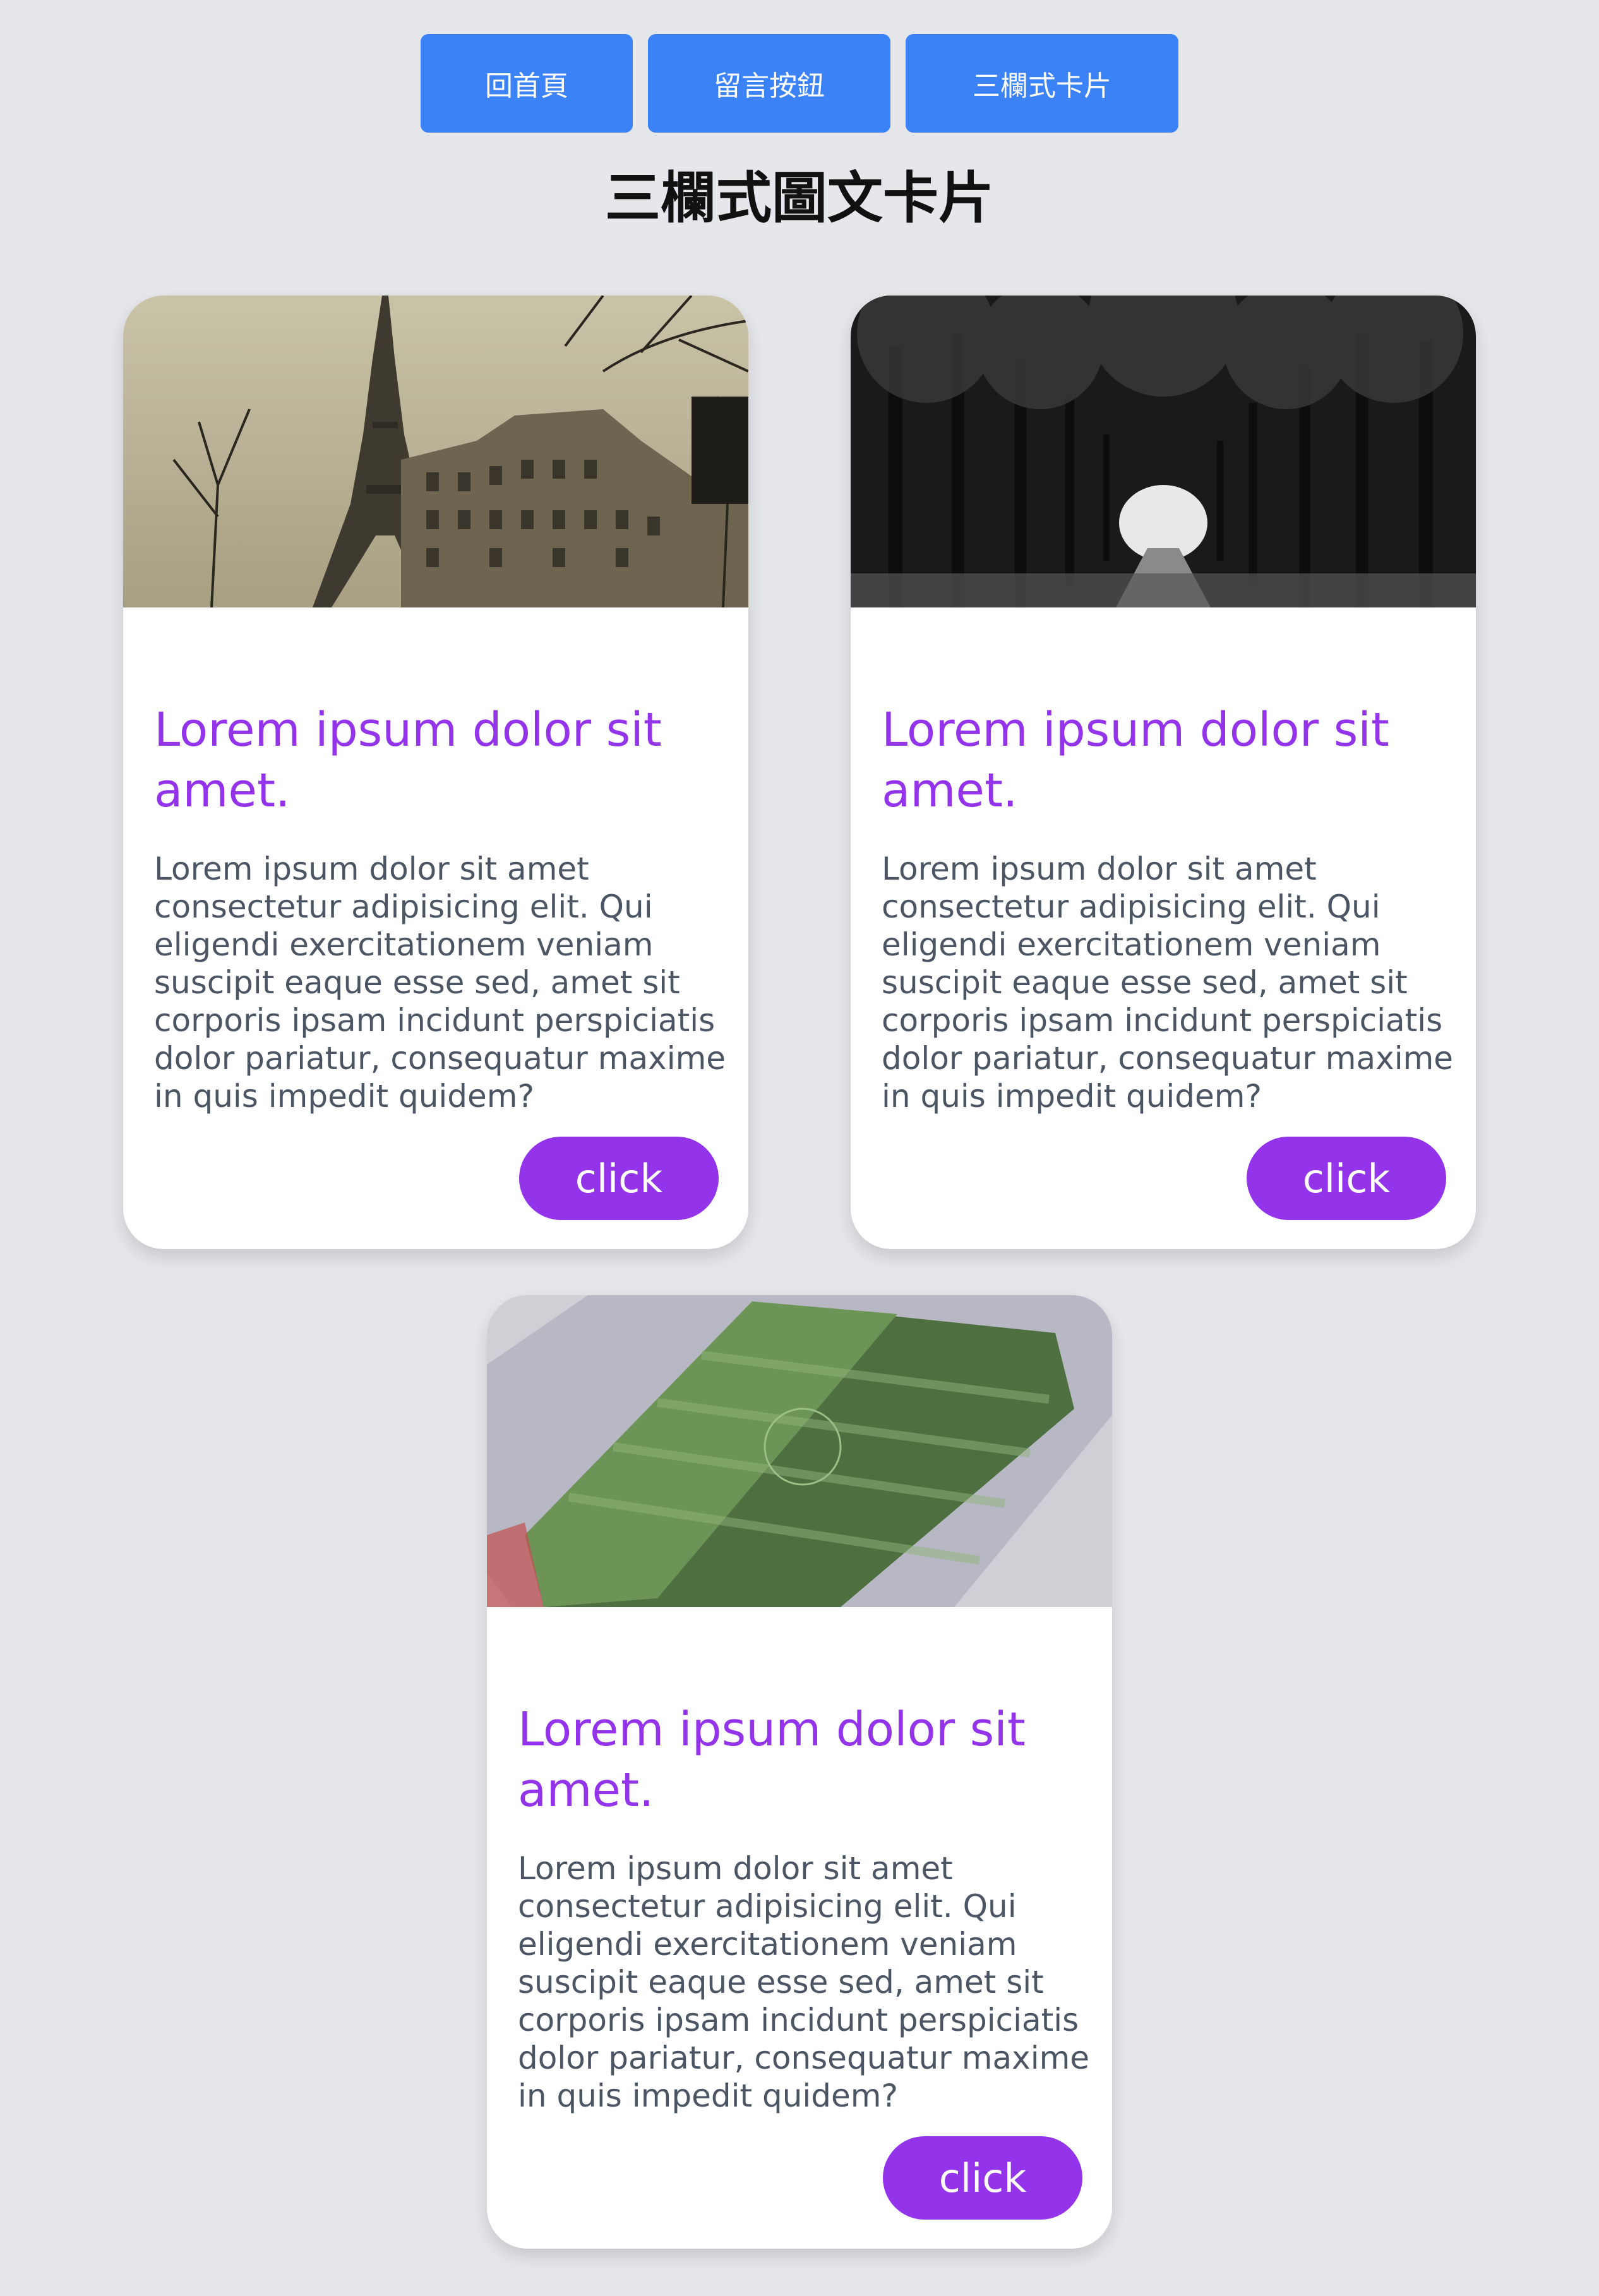  I want to click on home-button: 回首頁, so click(527, 83).